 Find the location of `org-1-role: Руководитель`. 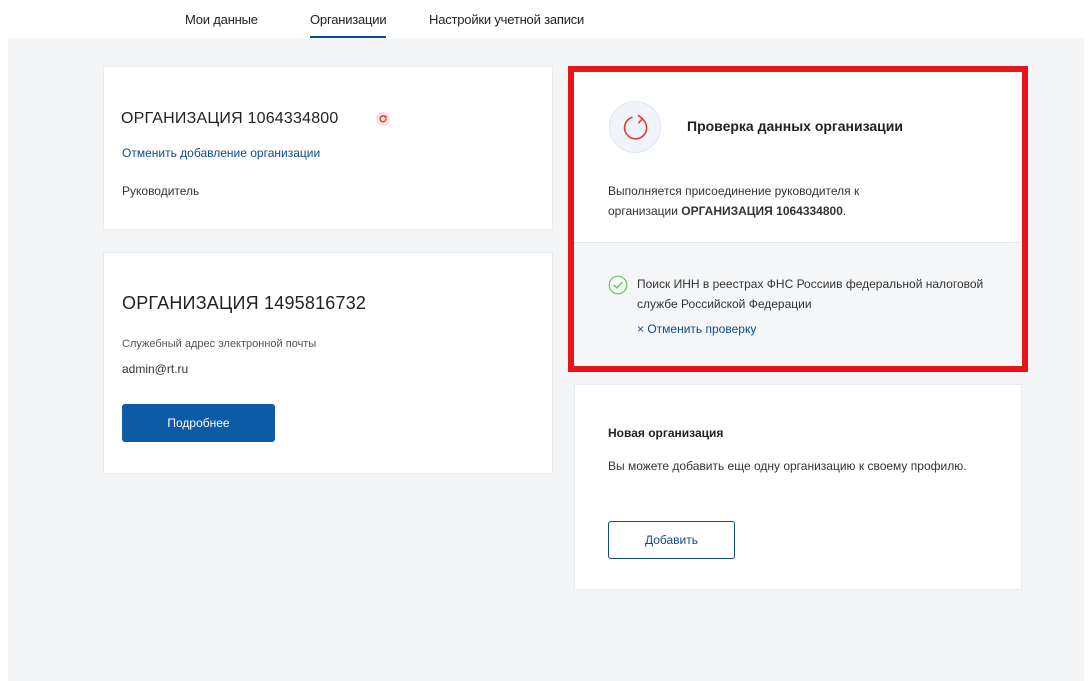

org-1-role: Руководитель is located at coordinates (161, 191).